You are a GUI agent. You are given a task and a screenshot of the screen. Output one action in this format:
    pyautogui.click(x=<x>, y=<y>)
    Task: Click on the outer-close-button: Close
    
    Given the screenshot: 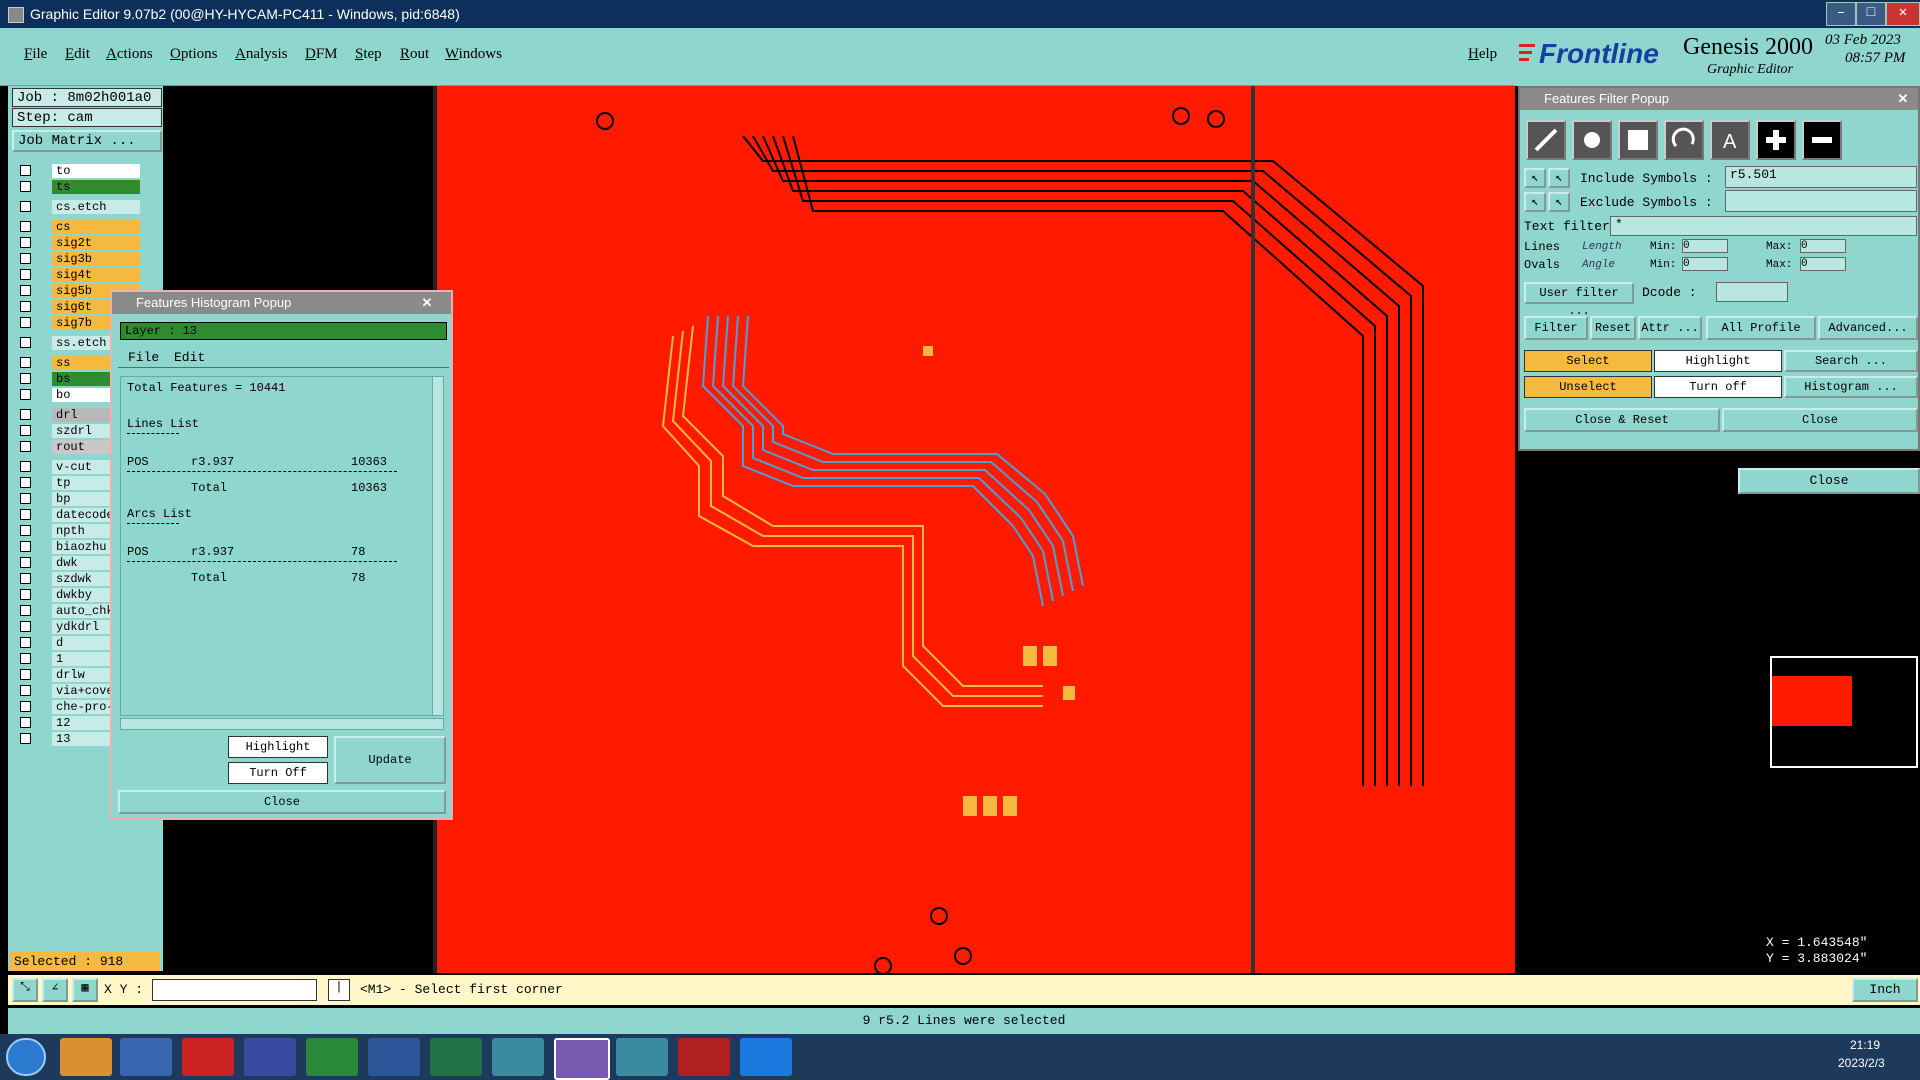 What is the action you would take?
    pyautogui.click(x=1829, y=481)
    